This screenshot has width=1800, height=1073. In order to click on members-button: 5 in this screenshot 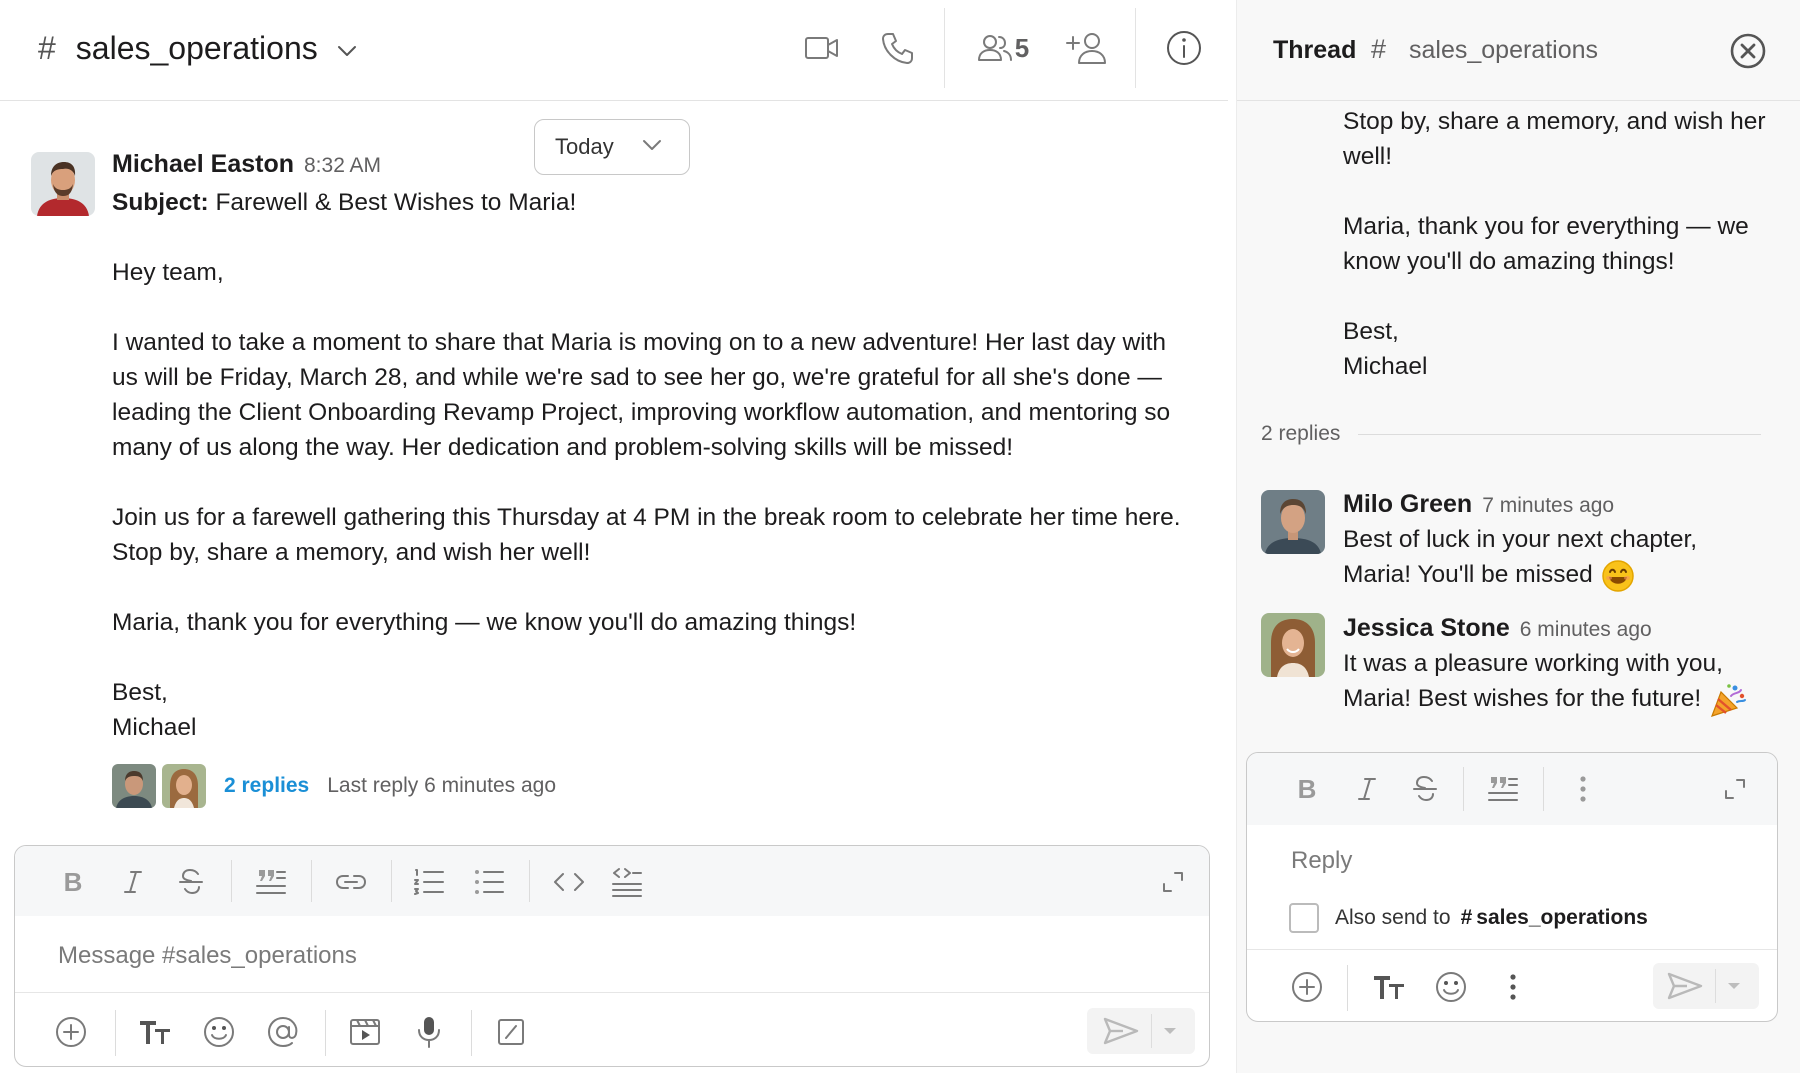, I will do `click(1003, 48)`.